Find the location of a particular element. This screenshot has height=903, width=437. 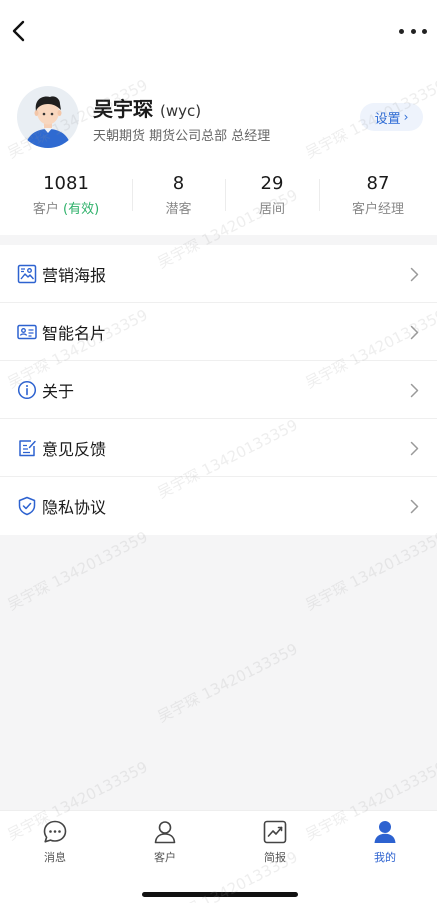

tab-messages: 消息 is located at coordinates (55, 842).